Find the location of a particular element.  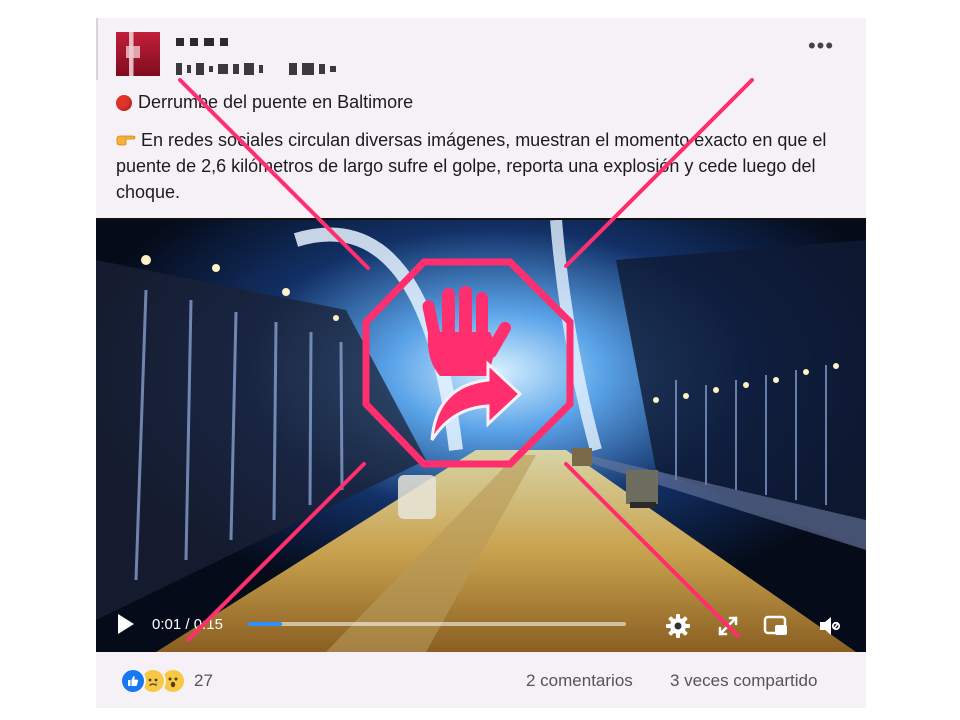

video-controls: 0:01 / 0:15 is located at coordinates (481, 626).